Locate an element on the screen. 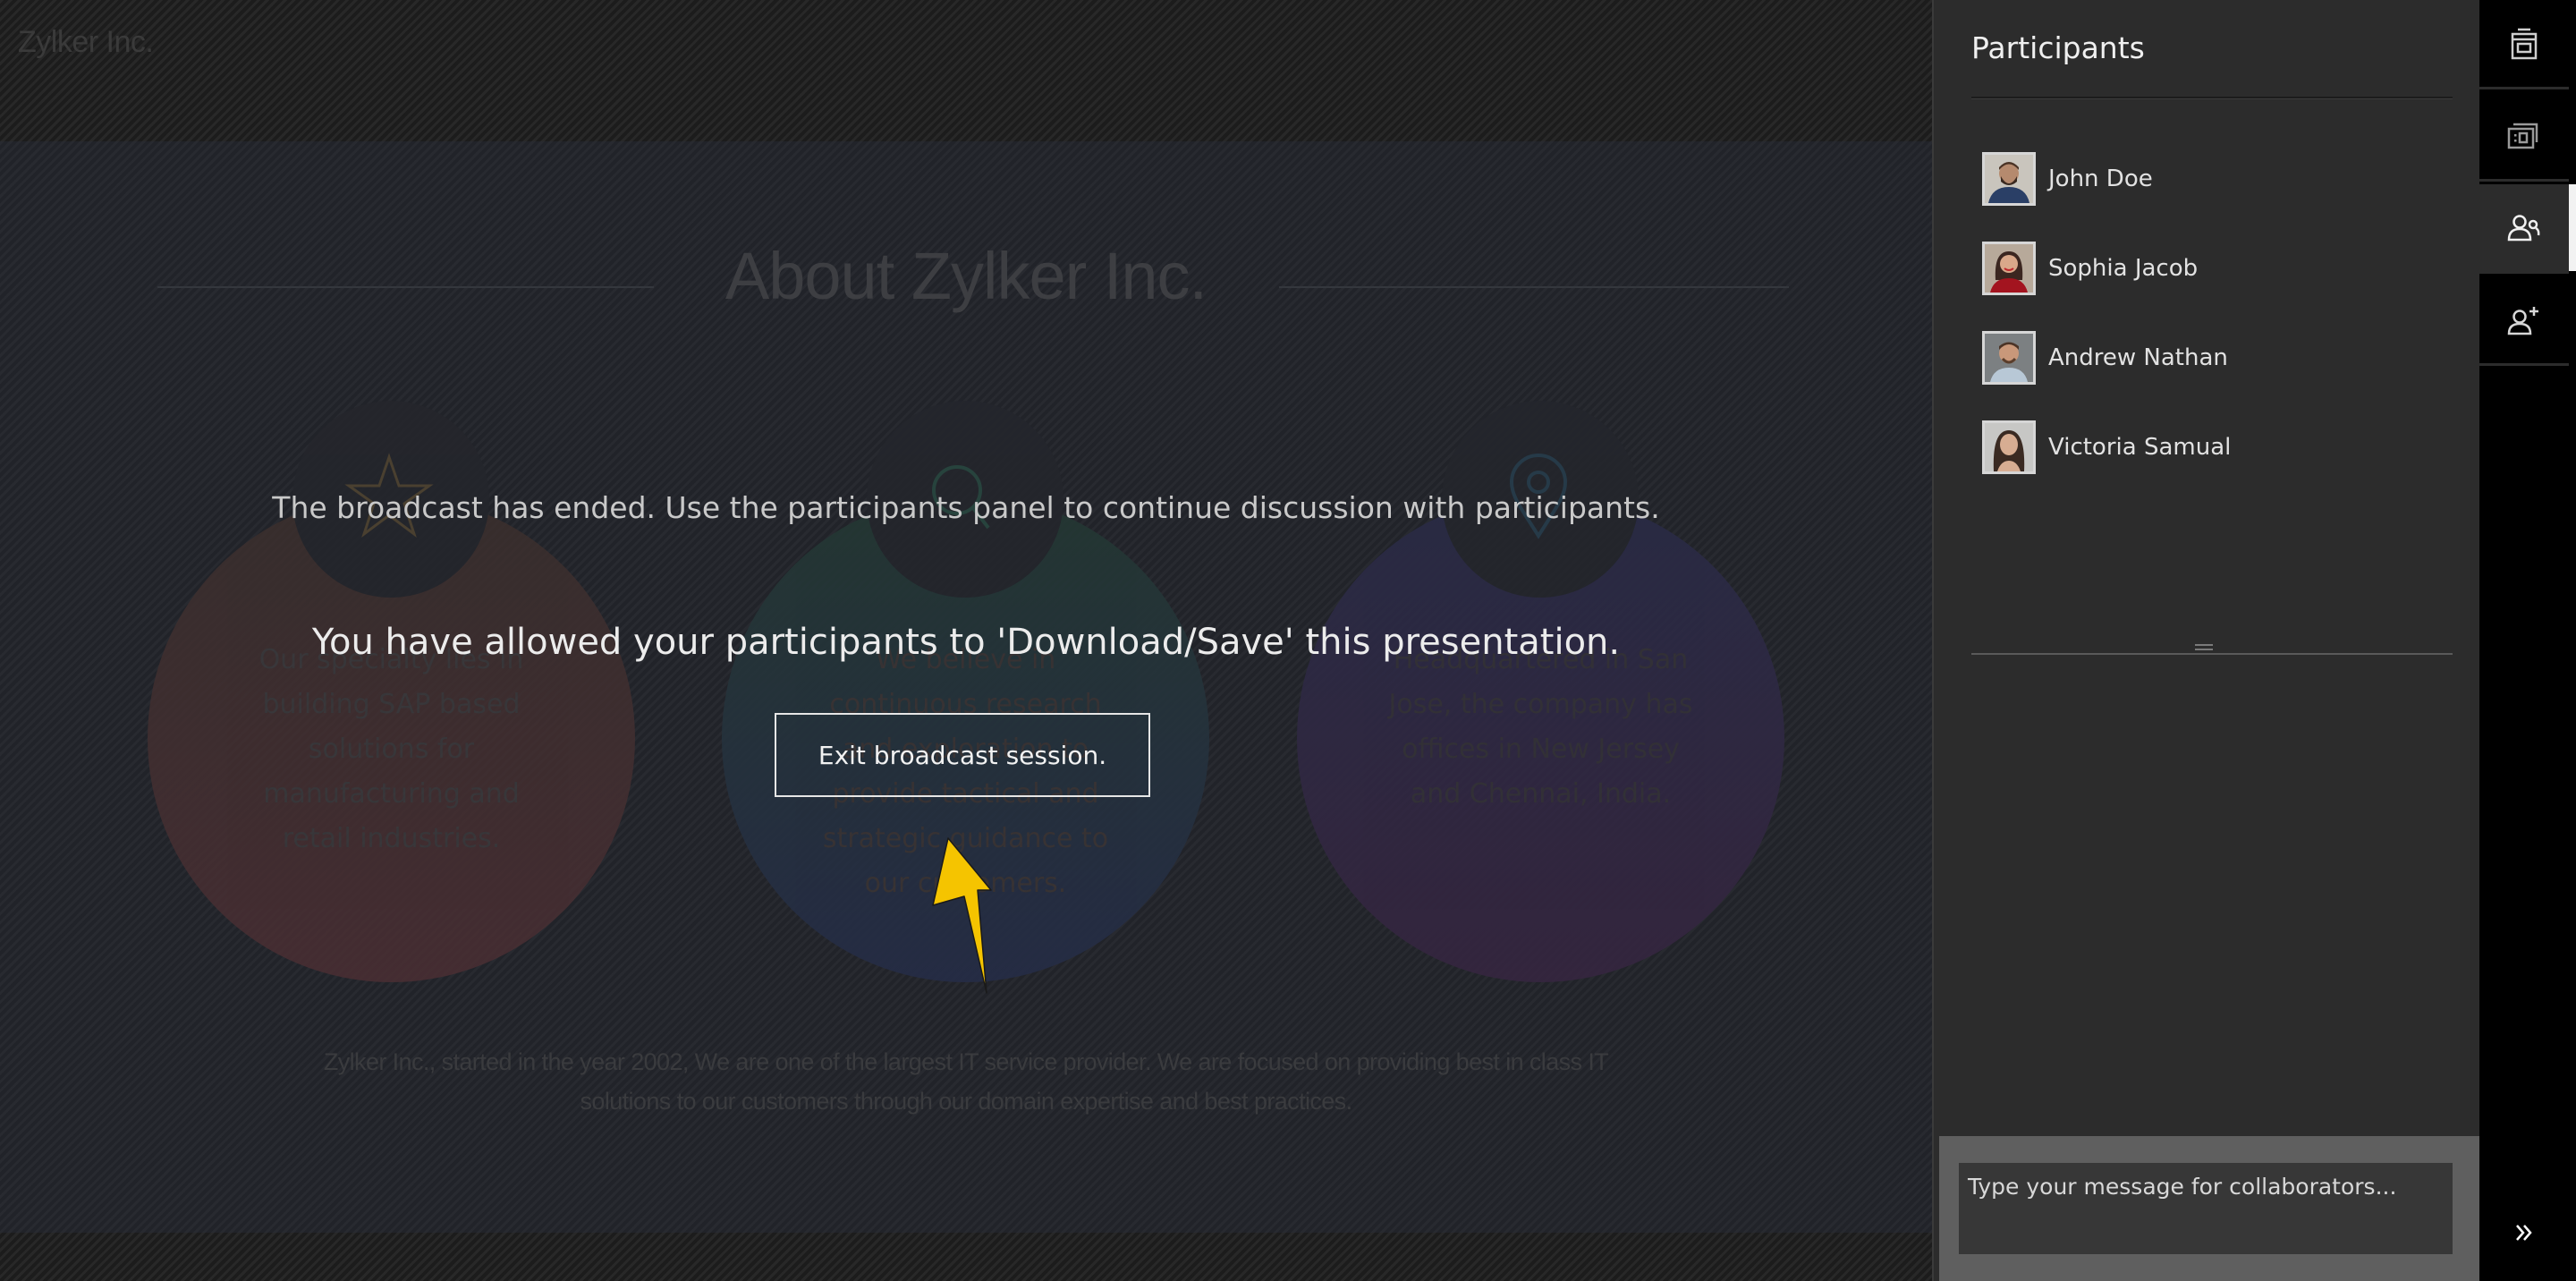  participants-icon is located at coordinates (2523, 227).